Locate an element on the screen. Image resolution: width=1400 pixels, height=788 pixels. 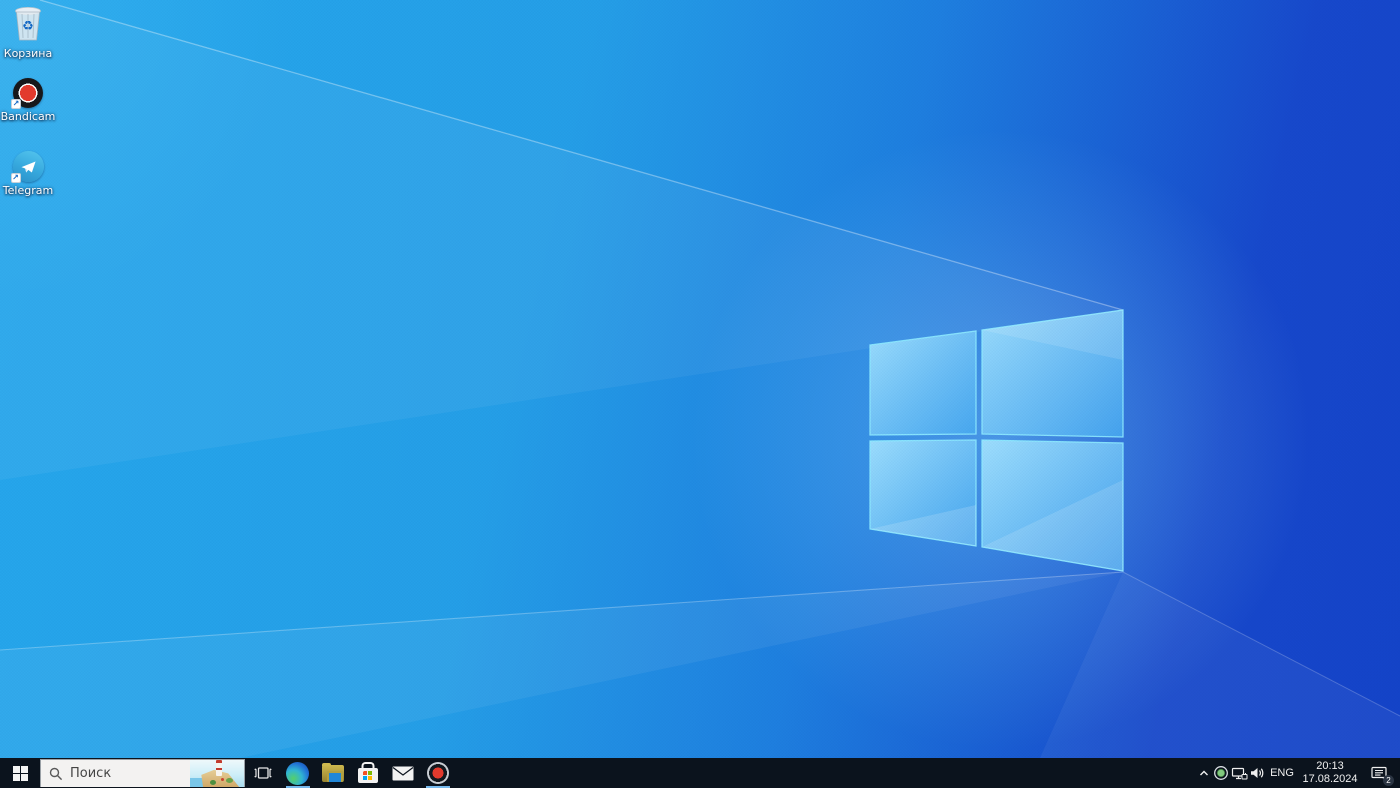
search-placeholder: Поиск is located at coordinates (91, 773).